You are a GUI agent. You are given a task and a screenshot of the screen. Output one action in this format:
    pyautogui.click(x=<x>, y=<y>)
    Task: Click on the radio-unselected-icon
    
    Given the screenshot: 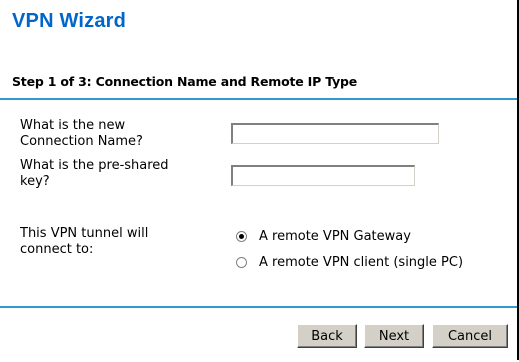 What is the action you would take?
    pyautogui.click(x=241, y=262)
    